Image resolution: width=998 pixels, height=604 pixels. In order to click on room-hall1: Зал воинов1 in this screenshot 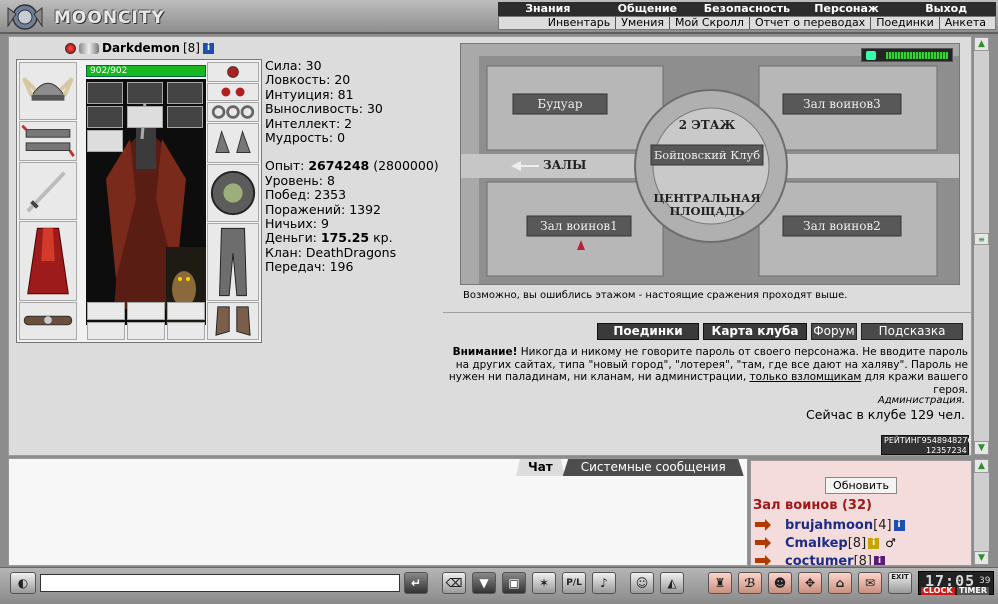, I will do `click(579, 226)`.